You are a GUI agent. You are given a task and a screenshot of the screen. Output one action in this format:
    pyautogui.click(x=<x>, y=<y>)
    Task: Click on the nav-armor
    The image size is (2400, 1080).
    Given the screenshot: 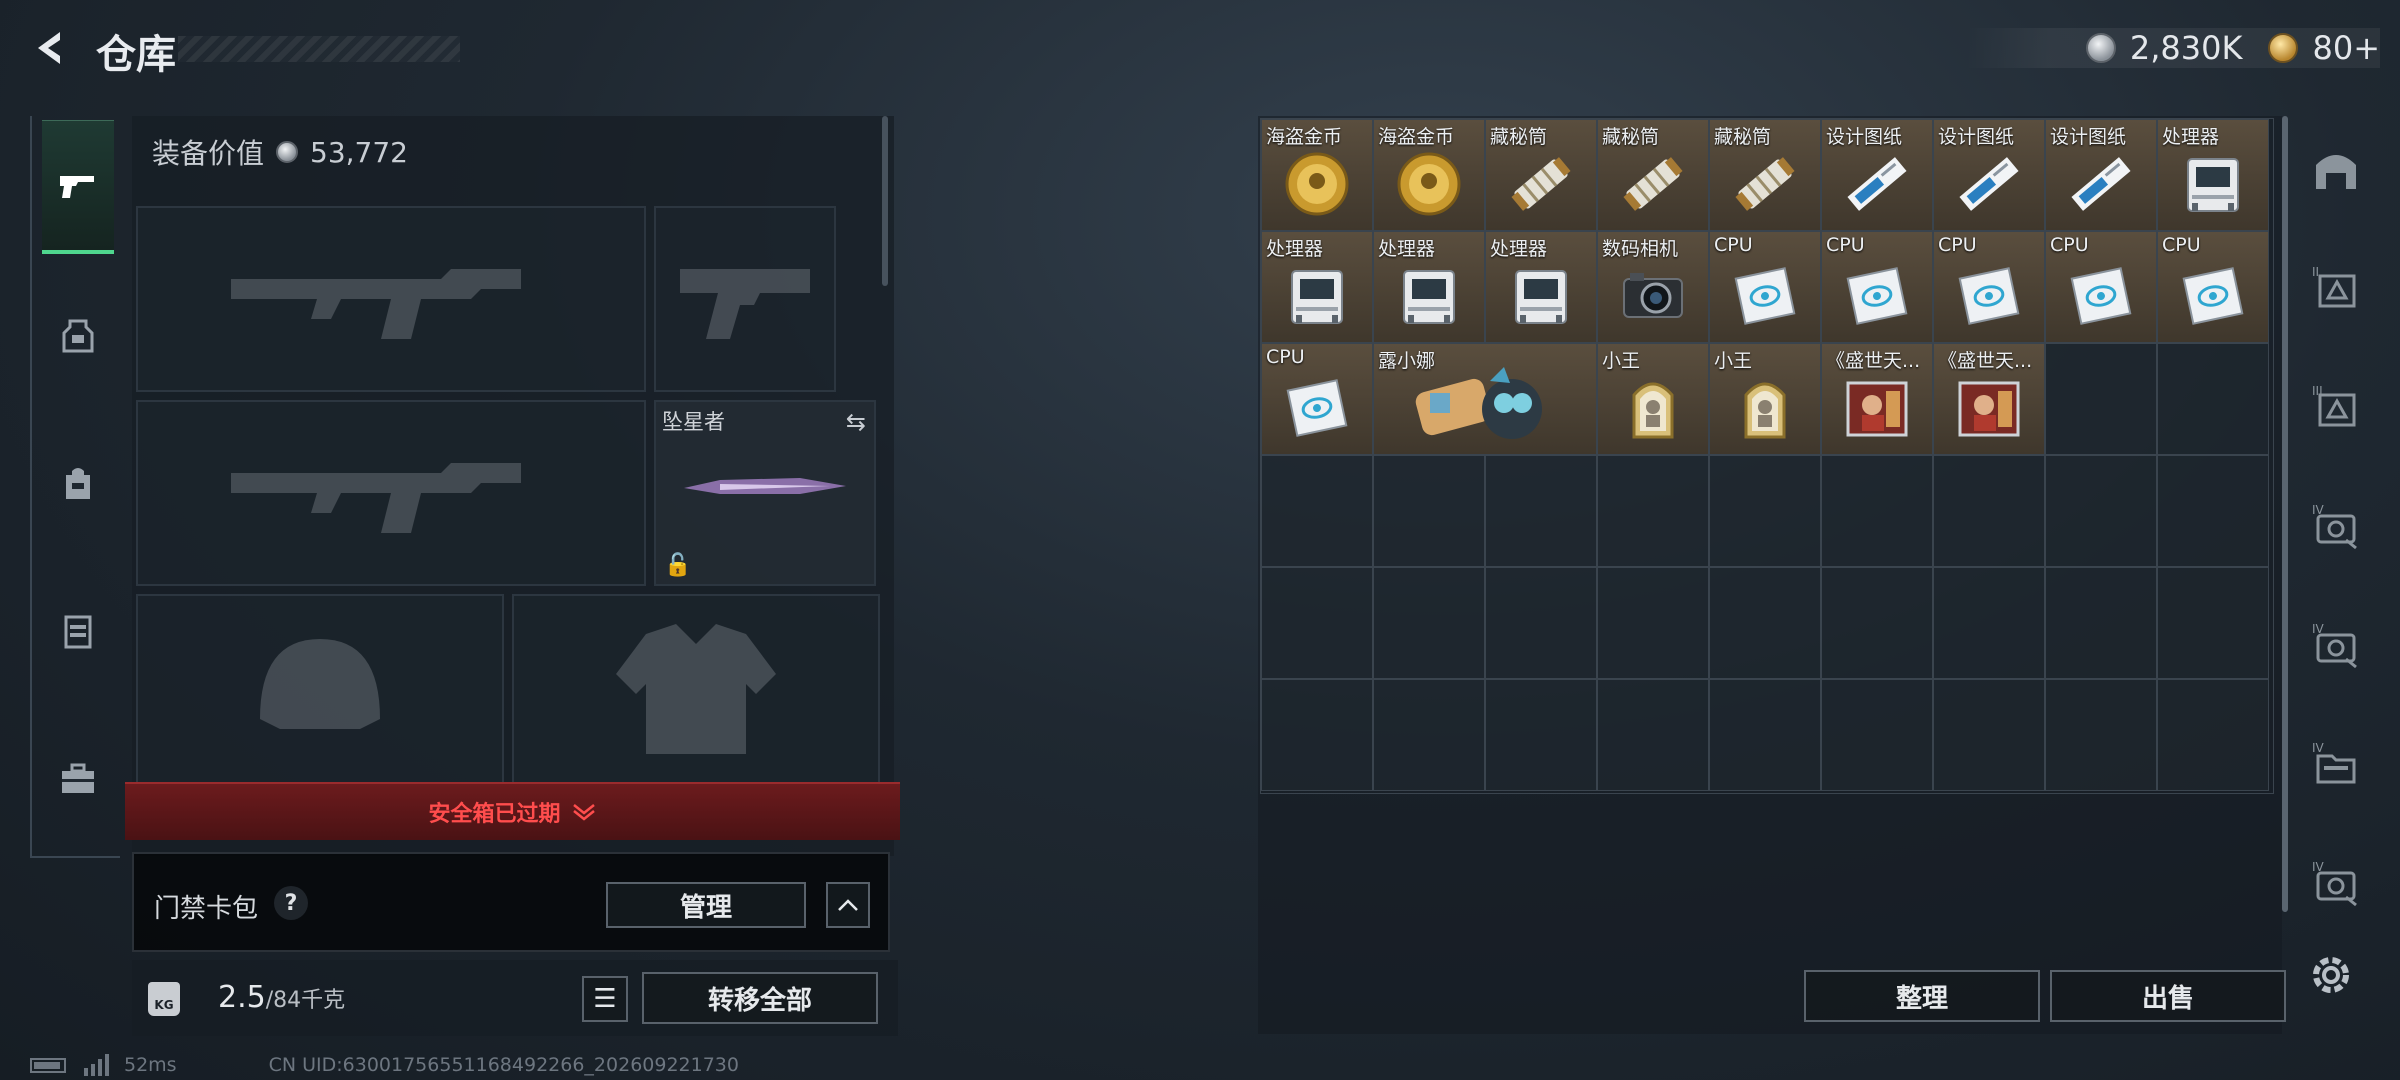 What is the action you would take?
    pyautogui.click(x=78, y=631)
    